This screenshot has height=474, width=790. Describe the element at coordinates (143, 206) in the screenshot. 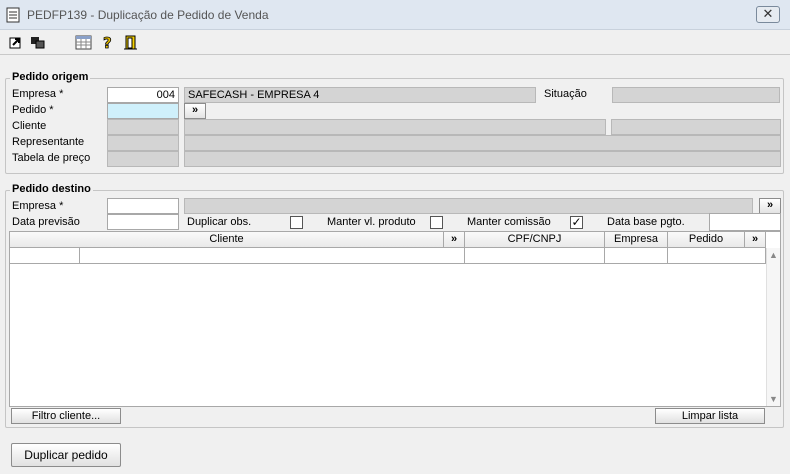

I see `destino-empresa-input` at that location.